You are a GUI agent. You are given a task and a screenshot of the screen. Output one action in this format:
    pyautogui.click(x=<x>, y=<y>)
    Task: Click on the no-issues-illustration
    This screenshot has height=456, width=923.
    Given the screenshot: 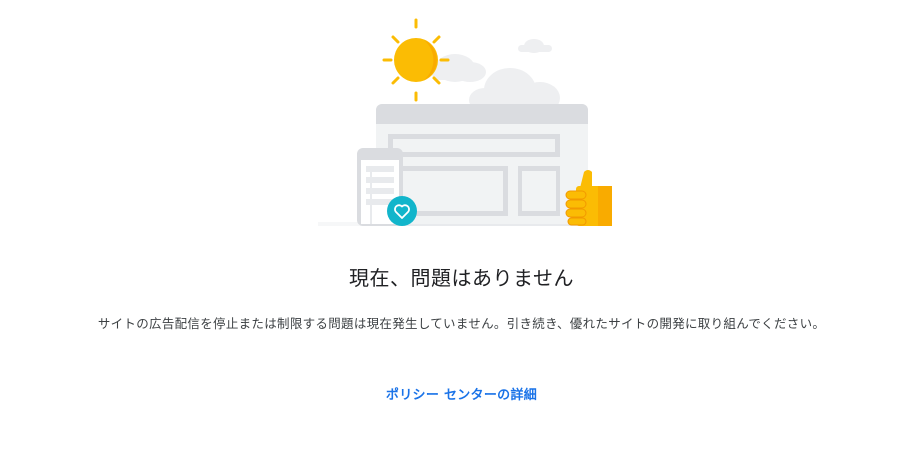 What is the action you would take?
    pyautogui.click(x=465, y=122)
    